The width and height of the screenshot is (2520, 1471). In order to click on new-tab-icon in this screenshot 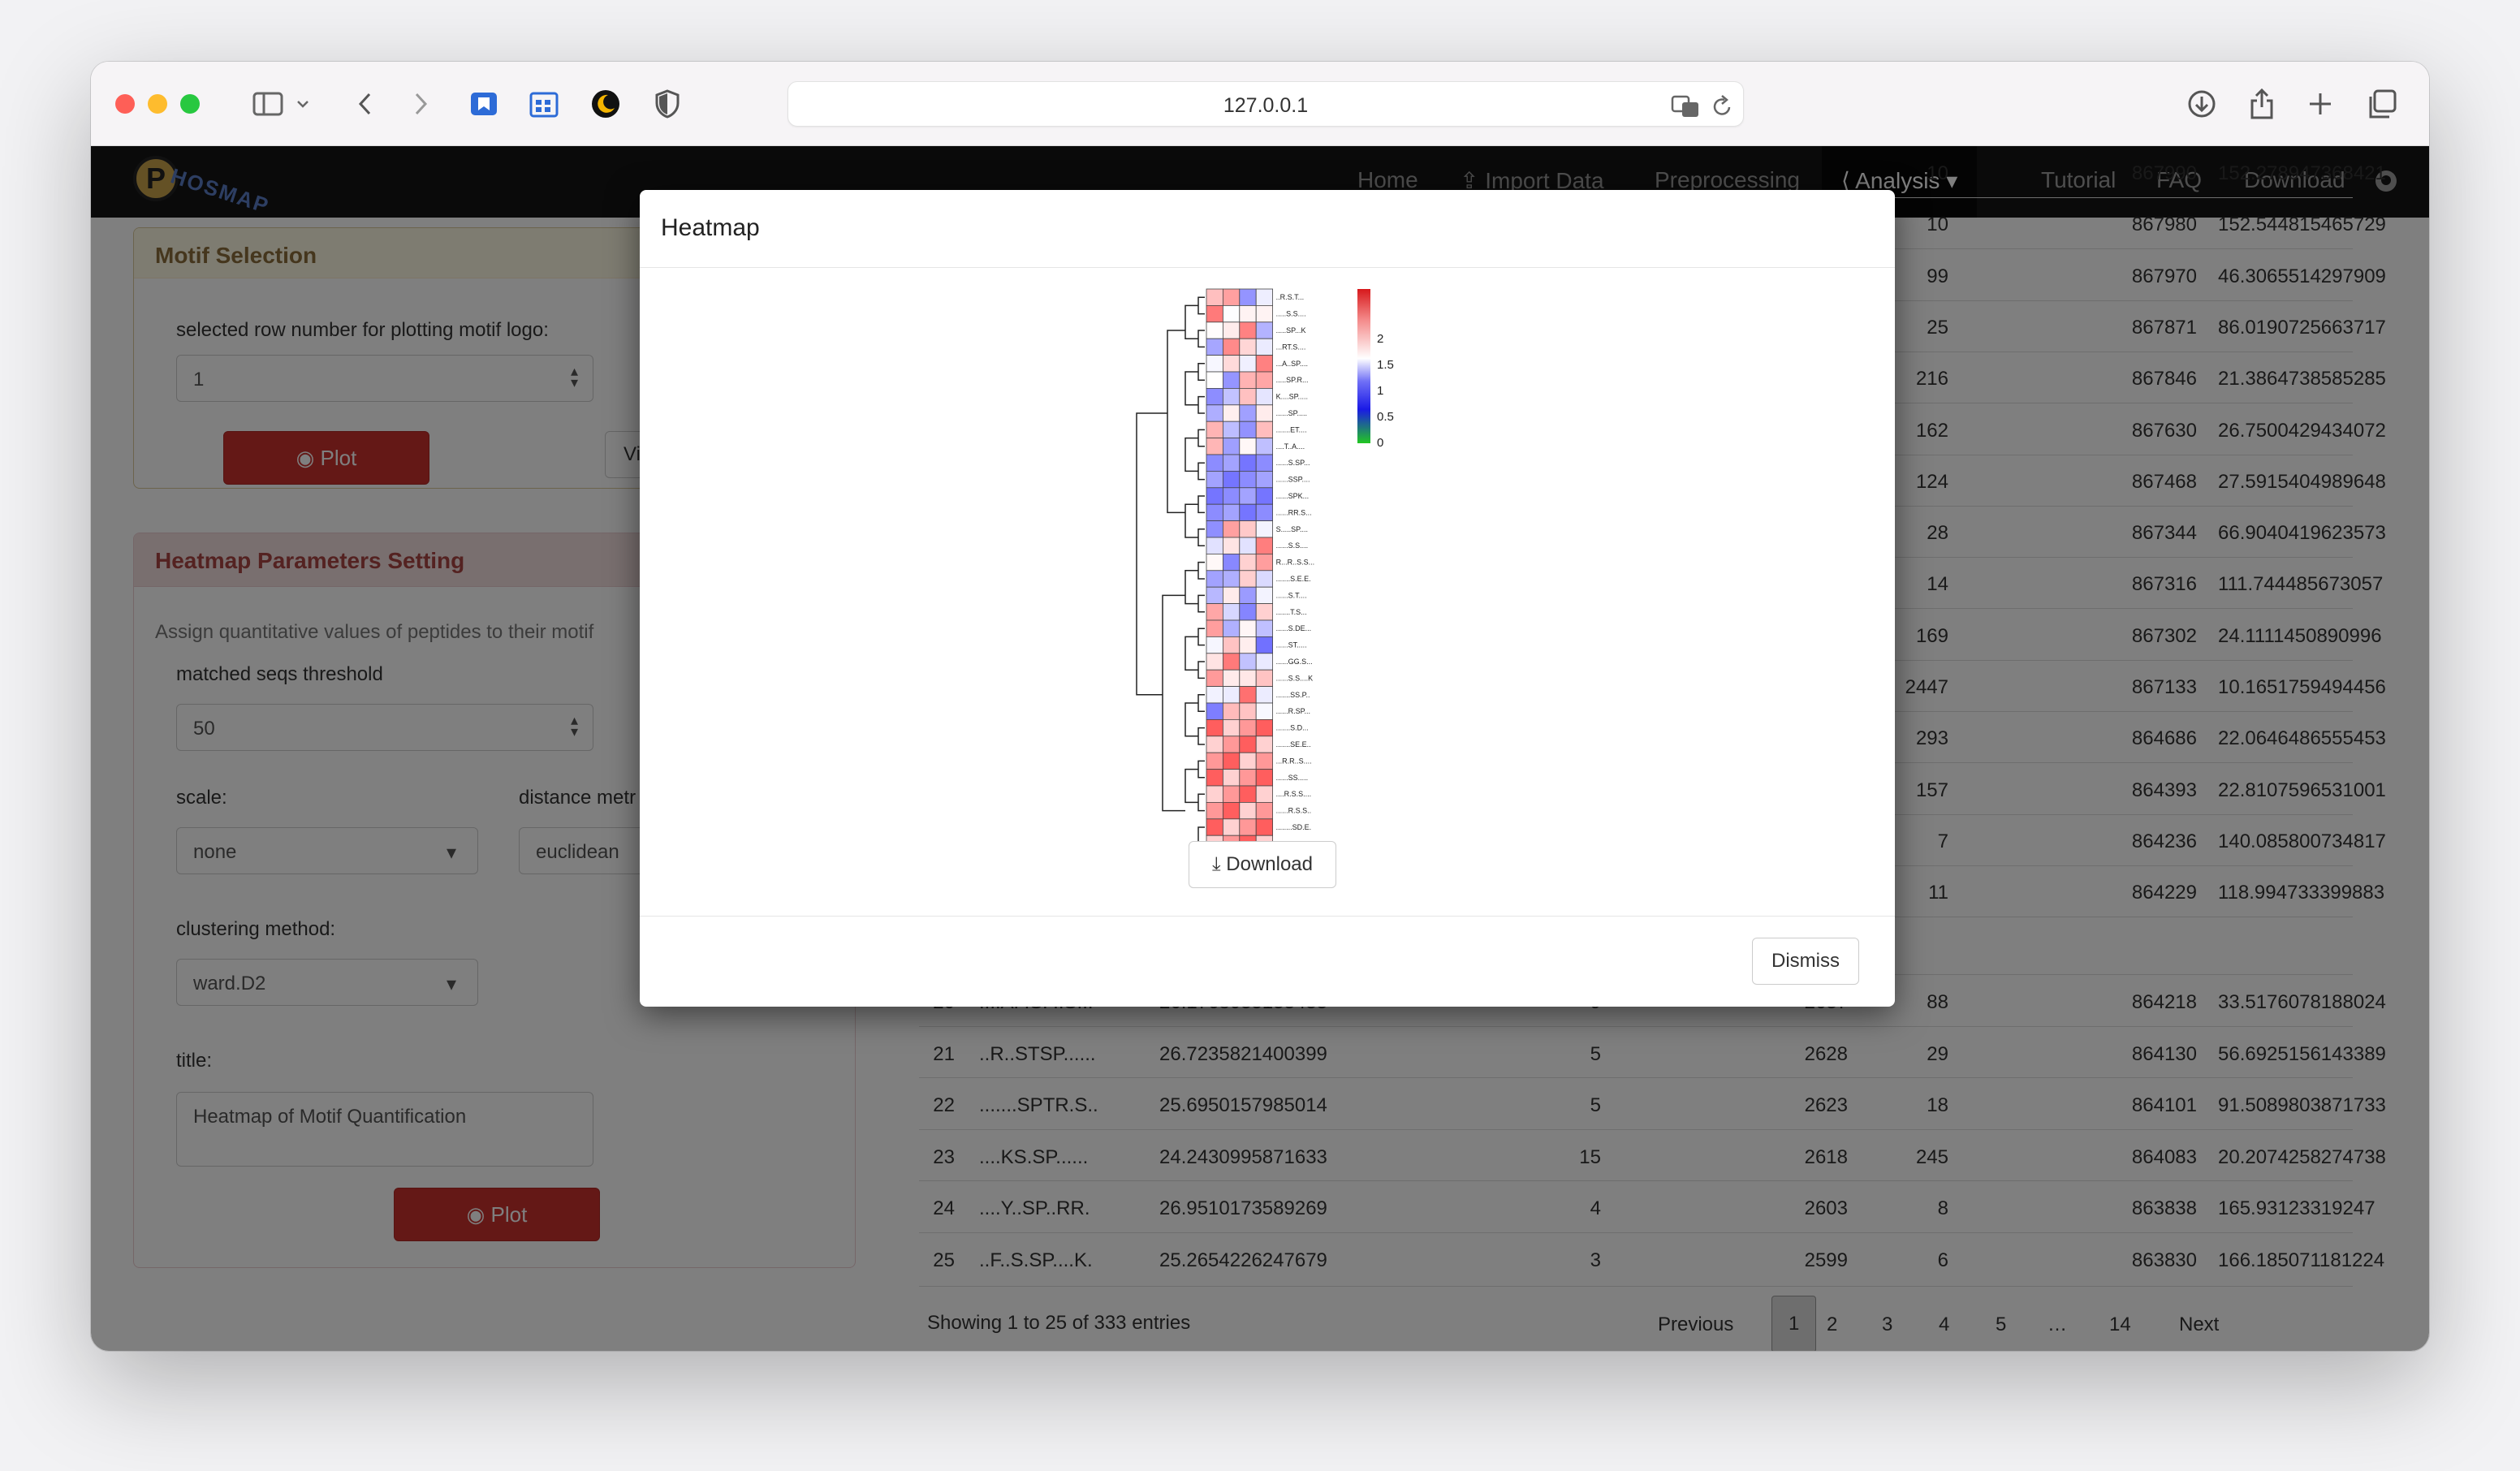, I will do `click(2320, 104)`.